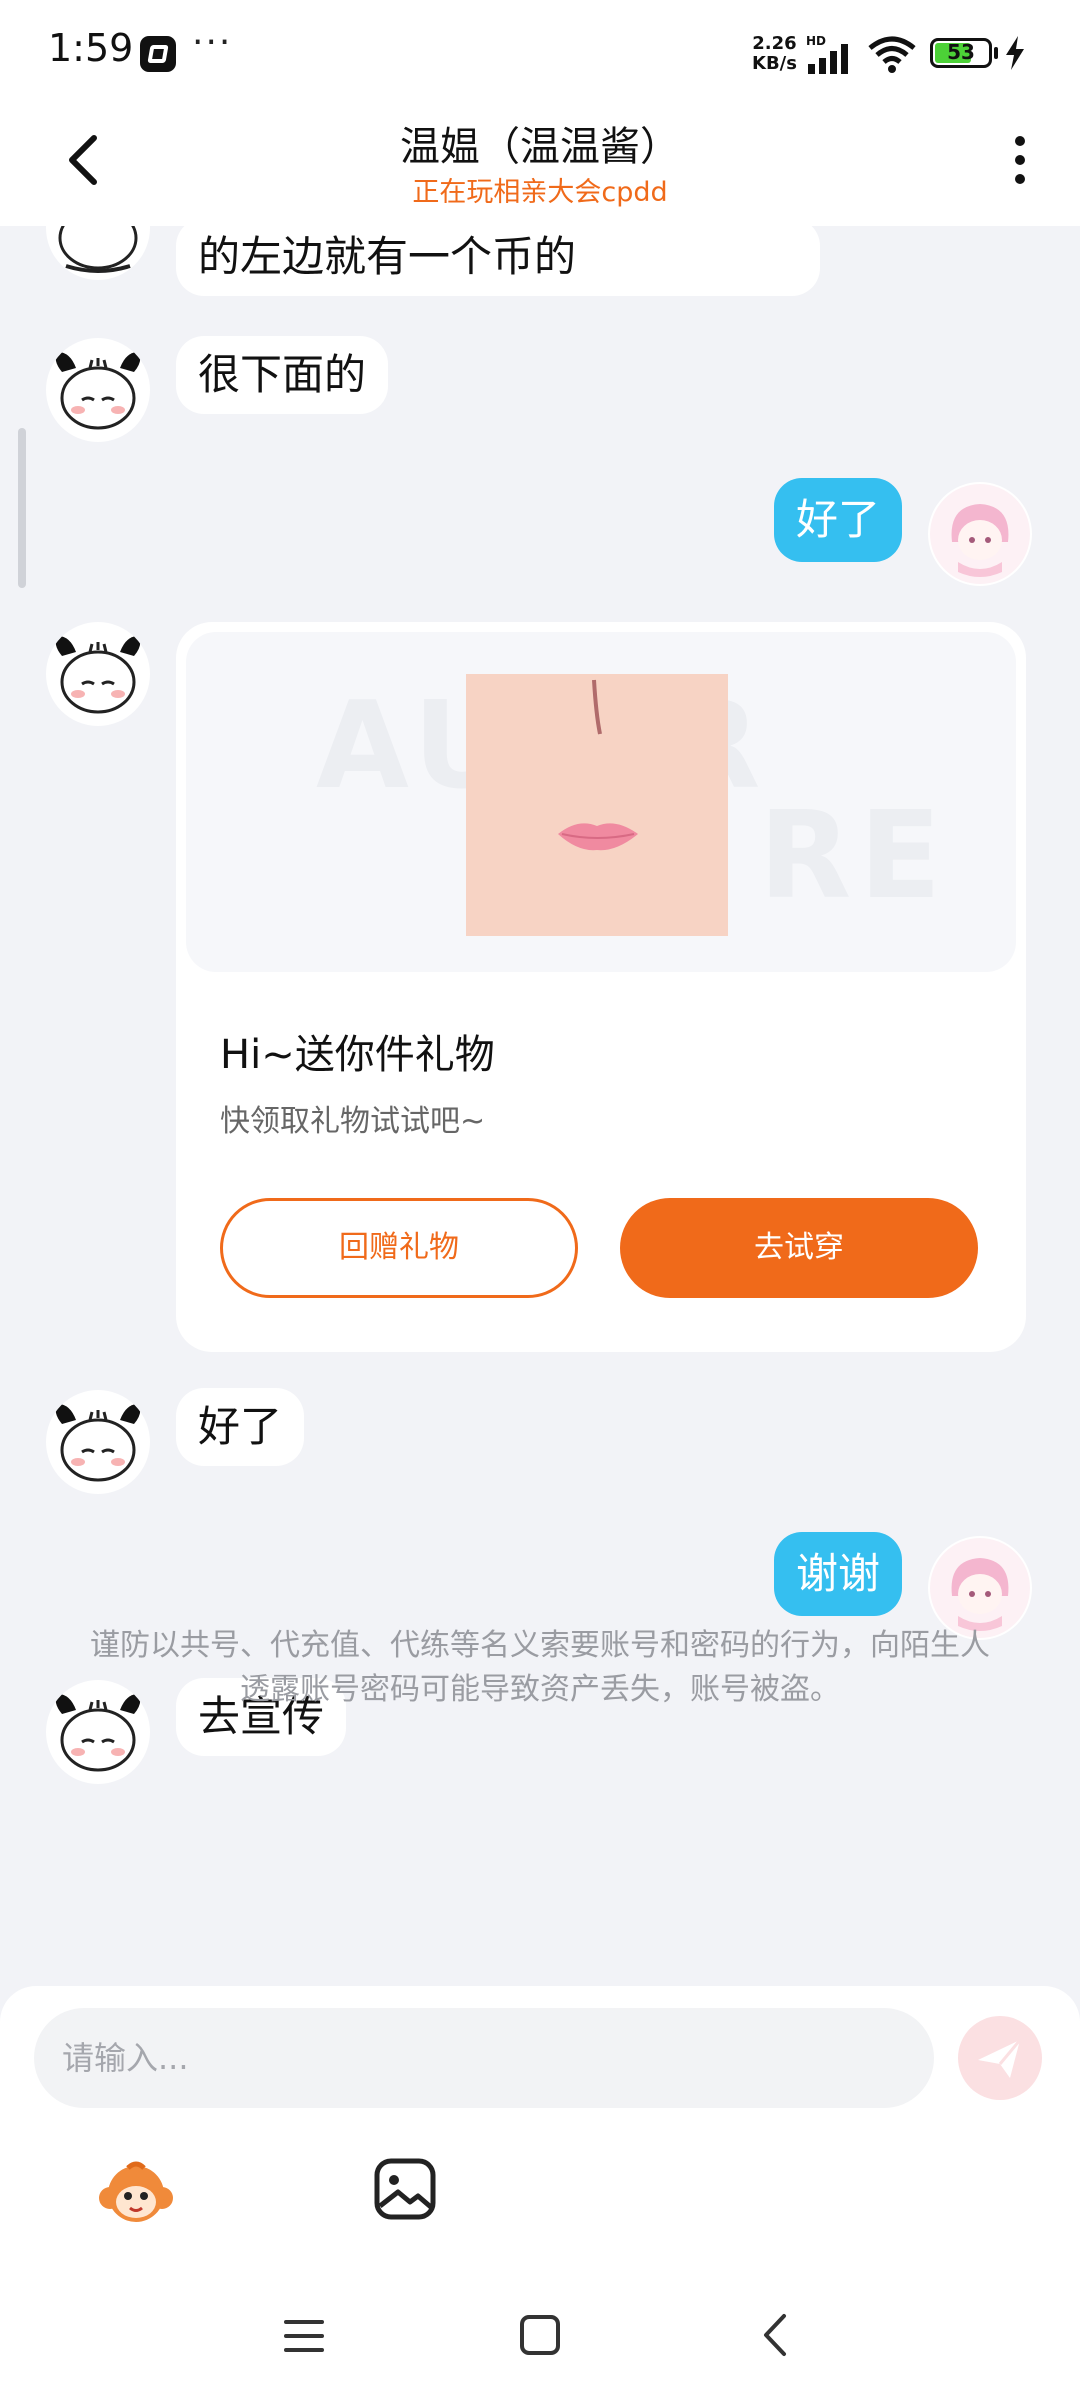 The width and height of the screenshot is (1080, 2400). I want to click on menu-icon, so click(304, 2336).